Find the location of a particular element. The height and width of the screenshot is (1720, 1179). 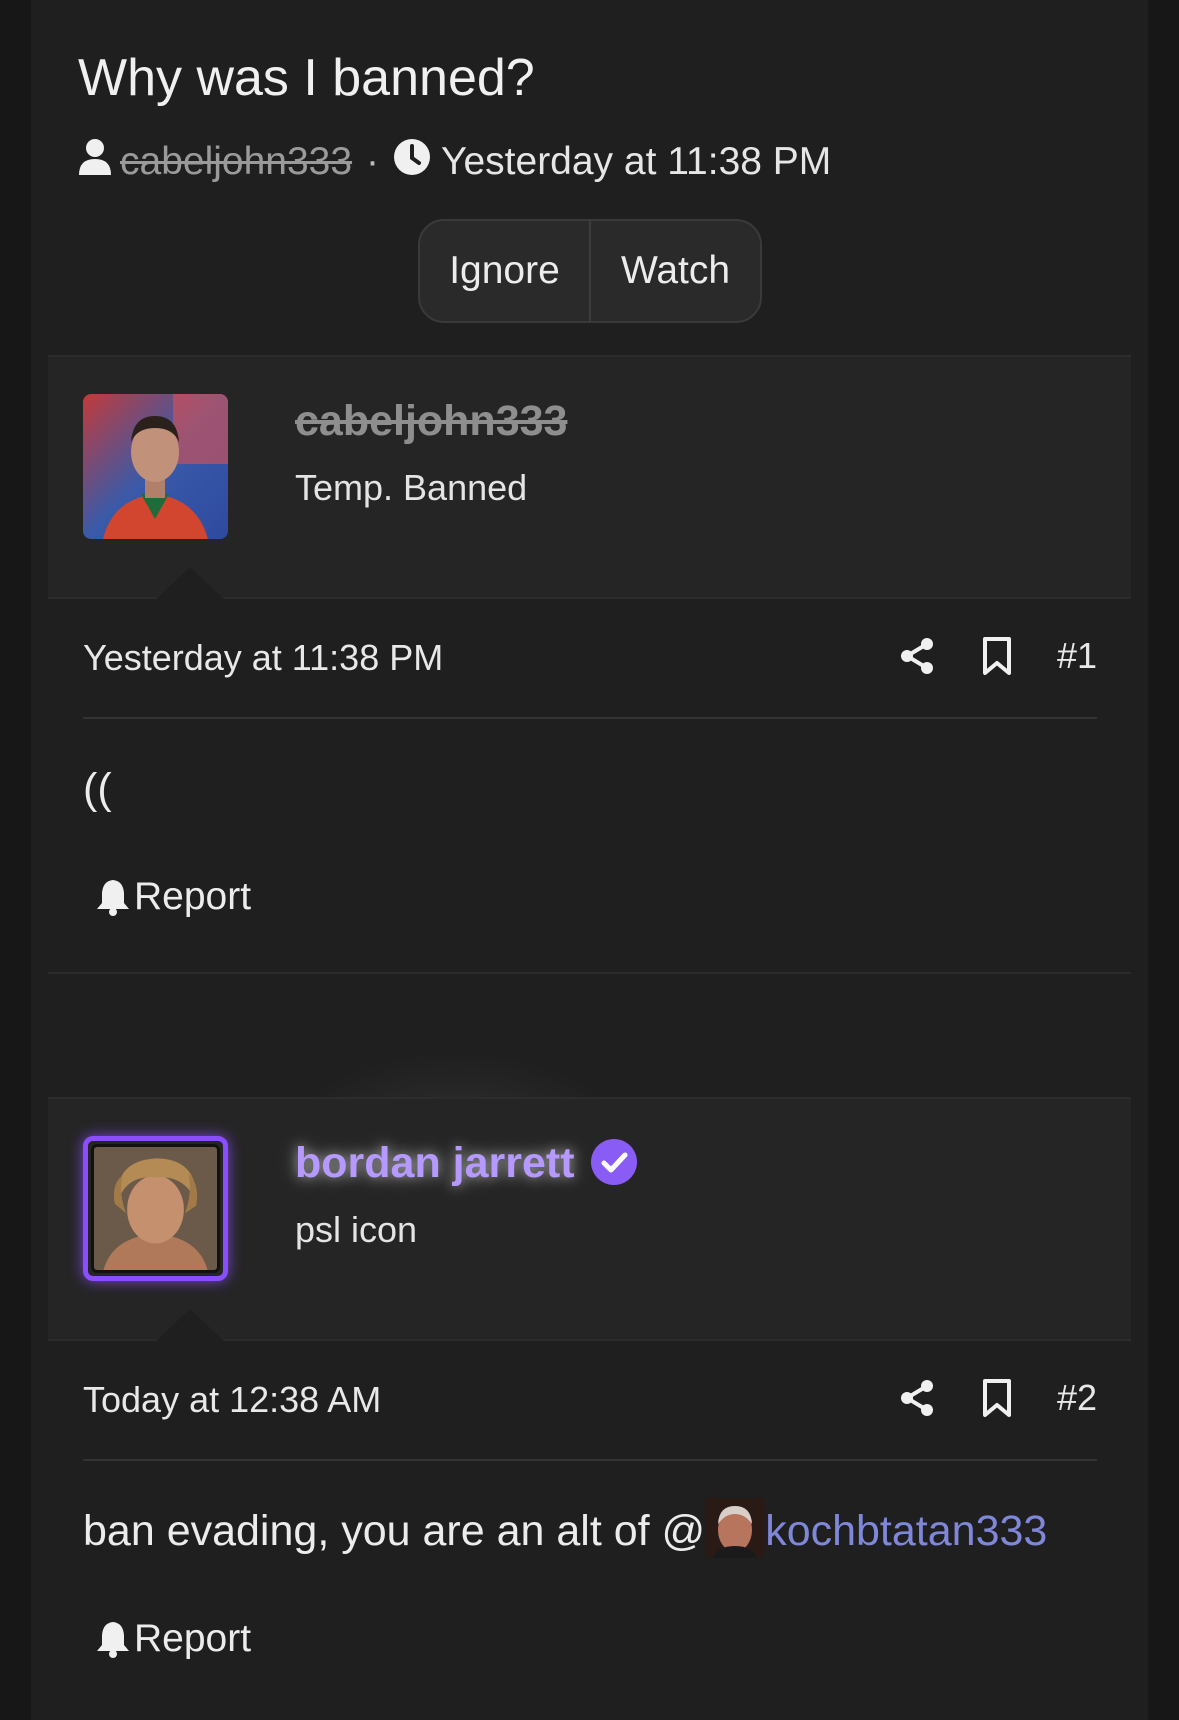

thread-author-link: cabeljohn333 is located at coordinates (236, 162).